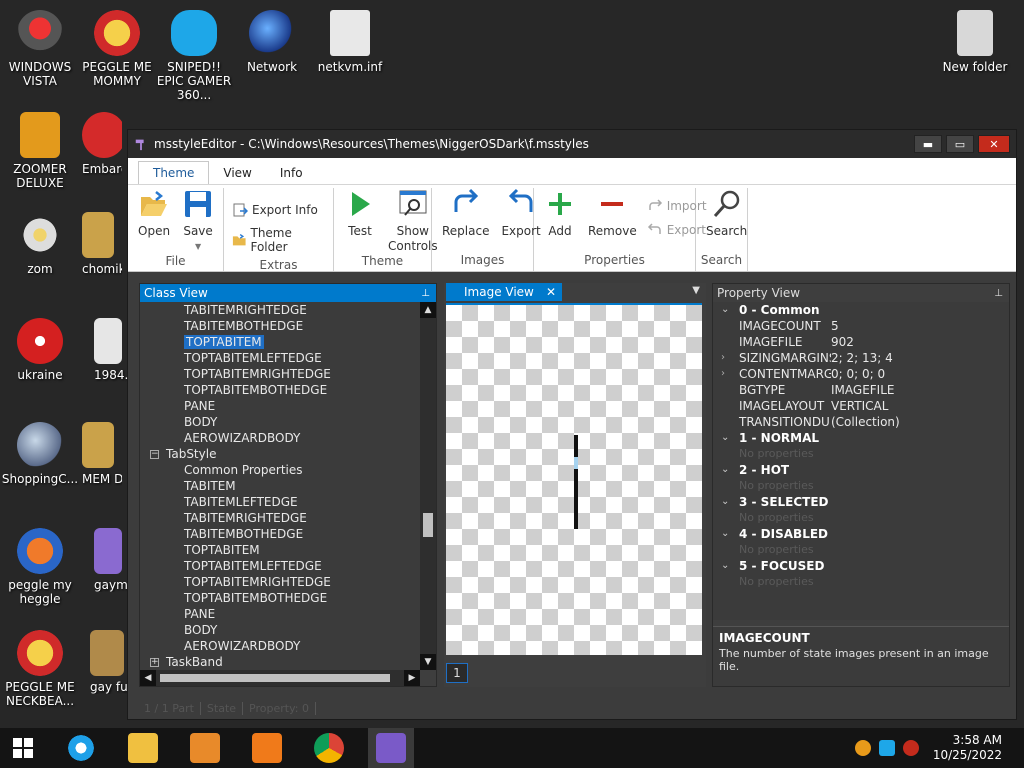 The height and width of the screenshot is (768, 1024). What do you see at coordinates (102, 244) in the screenshot?
I see `desktop-icon-chomiki: chomiki` at bounding box center [102, 244].